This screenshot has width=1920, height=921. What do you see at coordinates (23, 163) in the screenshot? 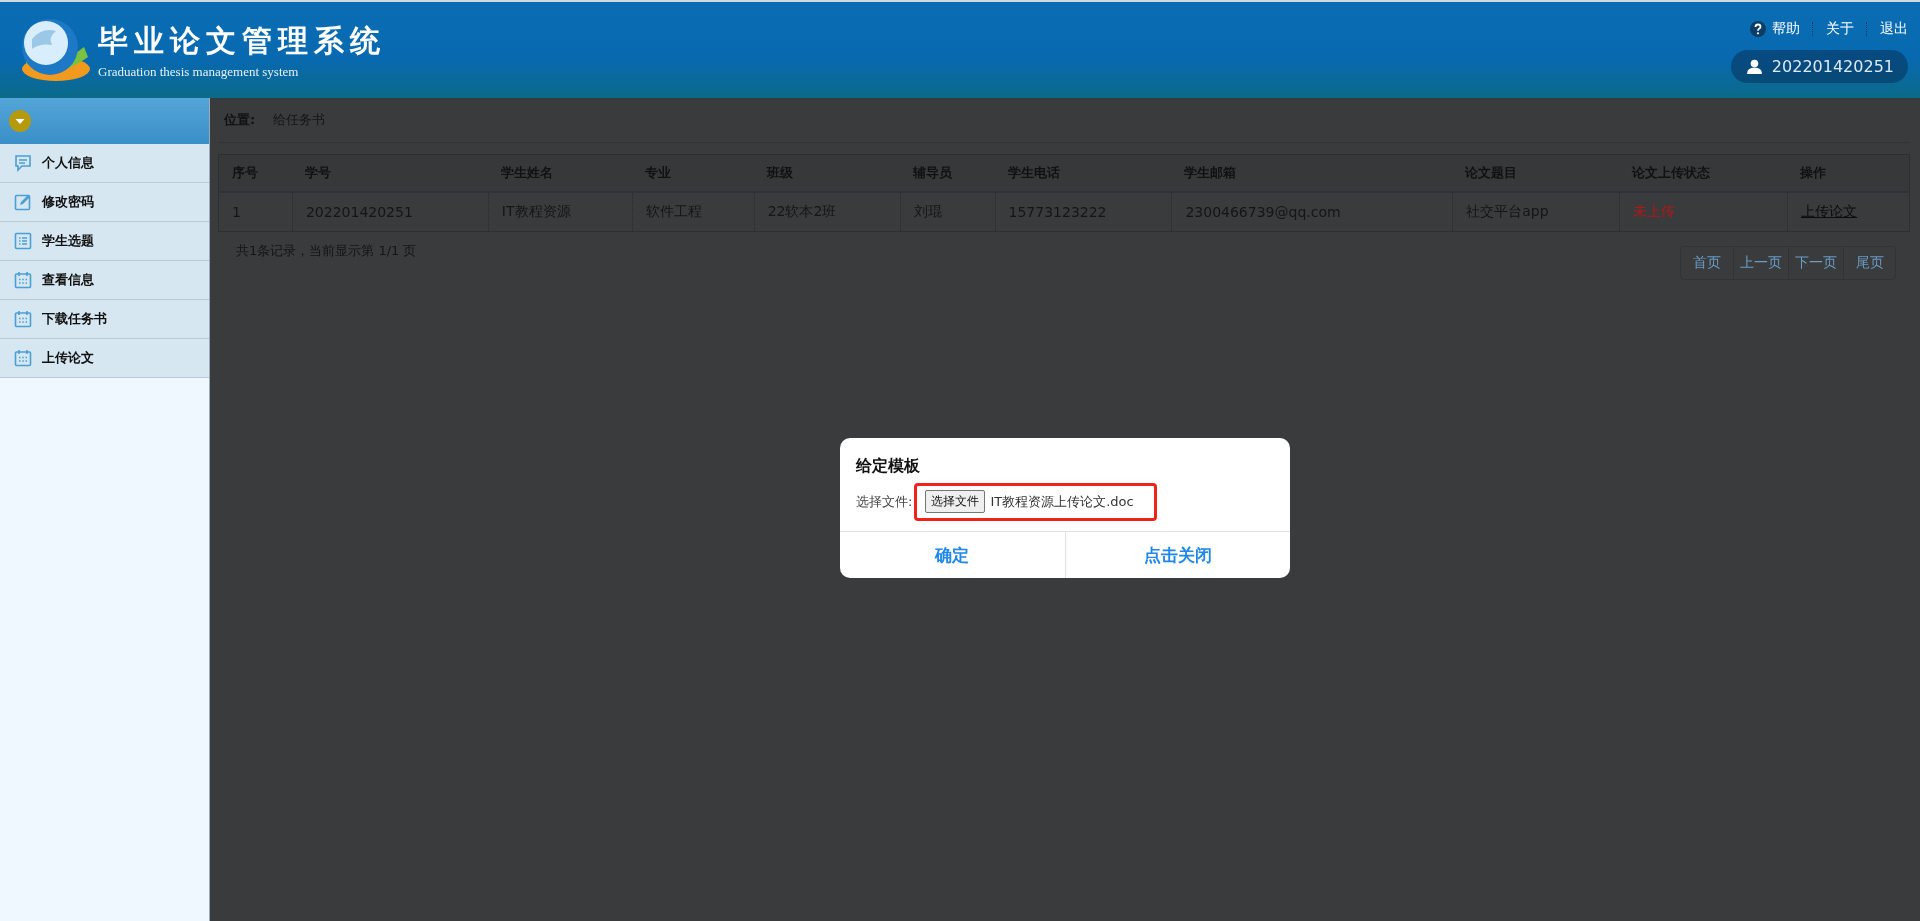
I see `chat-icon` at bounding box center [23, 163].